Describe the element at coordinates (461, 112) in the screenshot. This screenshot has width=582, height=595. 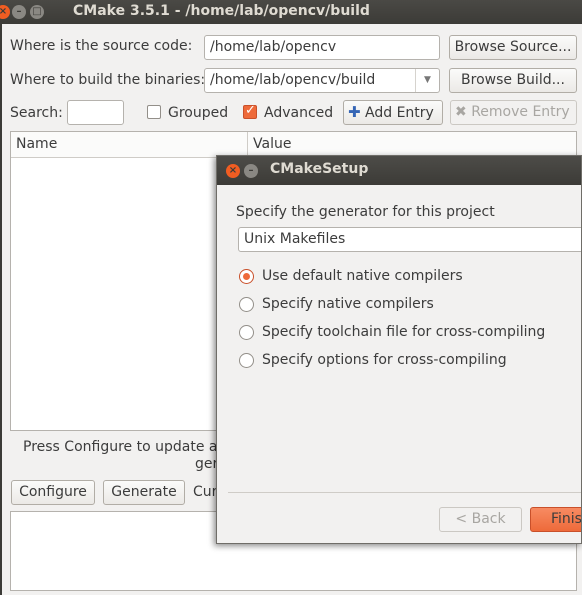
I see `x-icon: ✖` at that location.